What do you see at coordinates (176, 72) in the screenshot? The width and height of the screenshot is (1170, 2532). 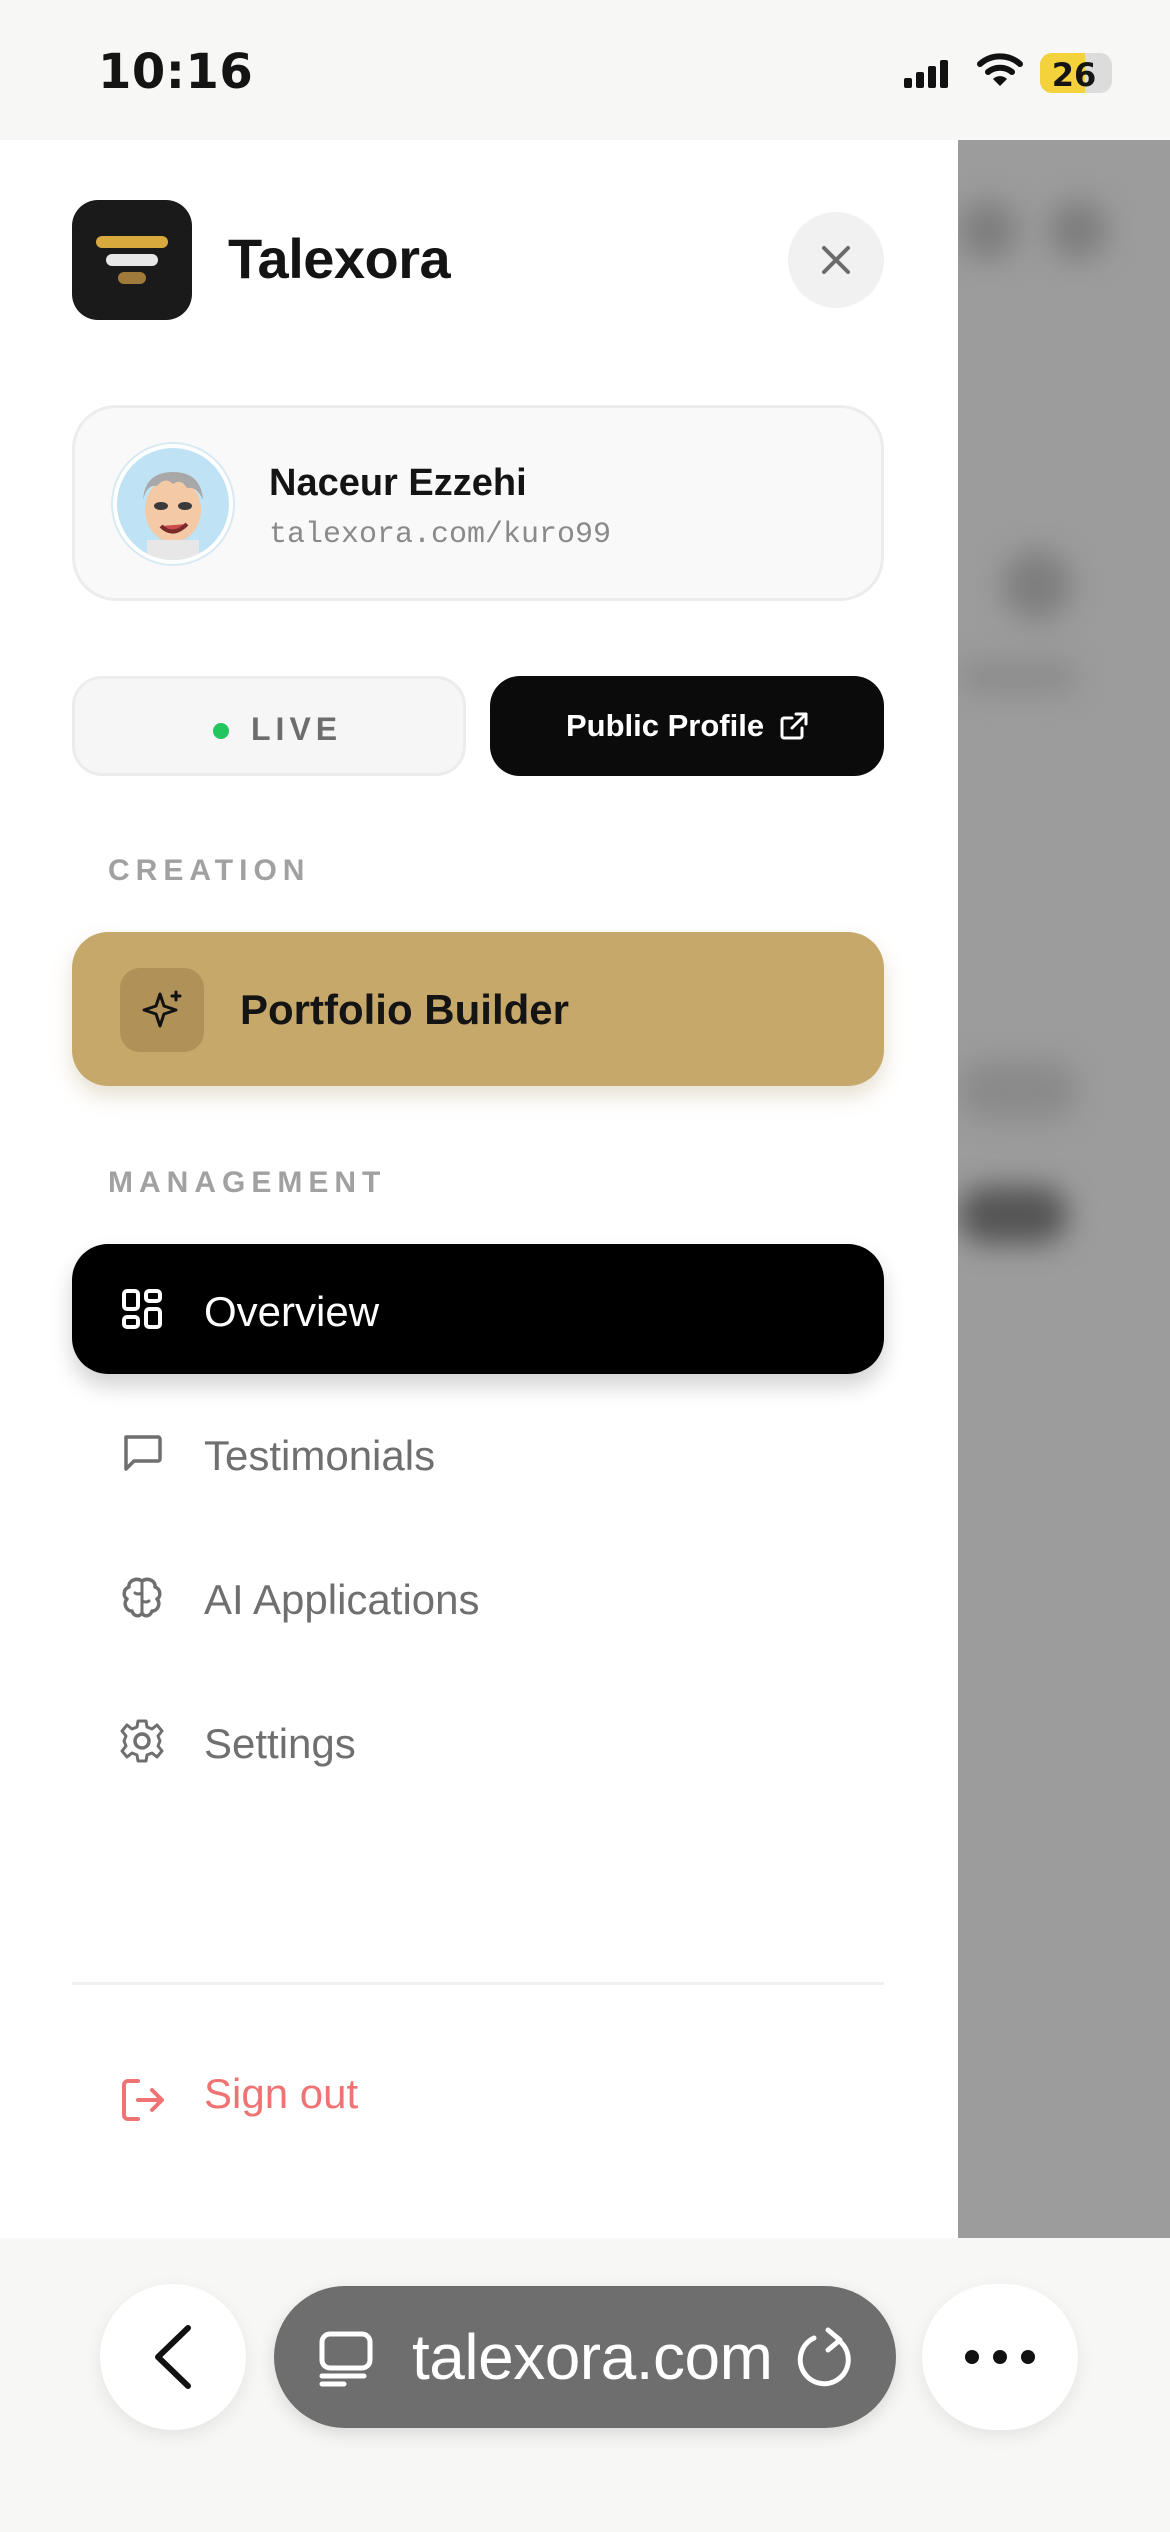 I see `status-time: 10:16` at bounding box center [176, 72].